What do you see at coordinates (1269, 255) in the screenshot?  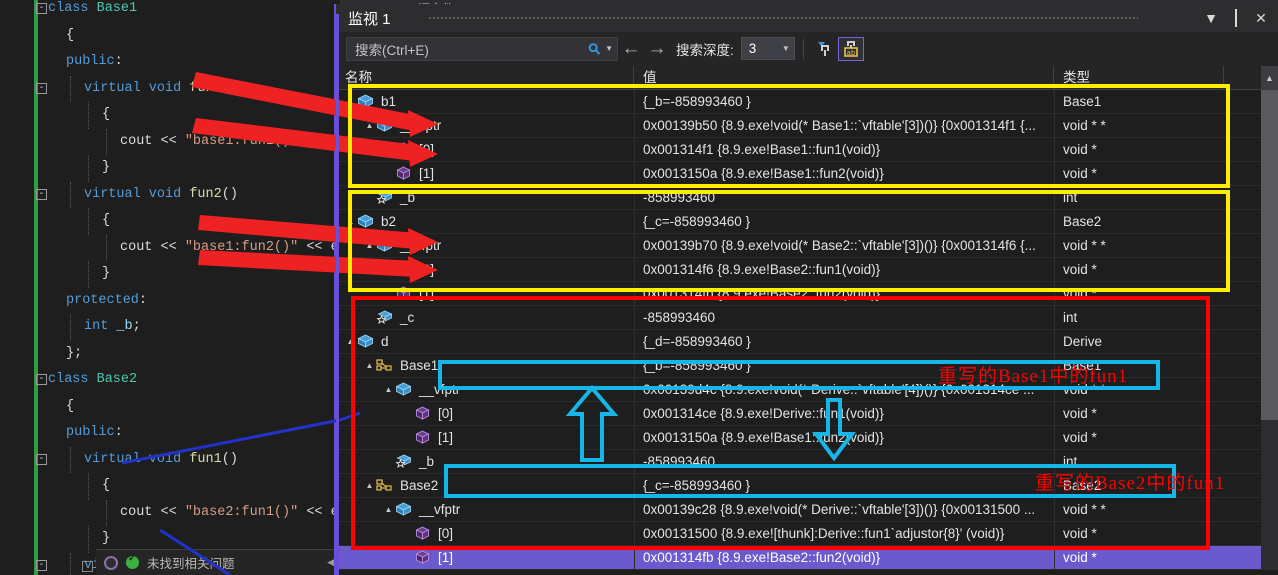 I see `scrollbar-thumb` at bounding box center [1269, 255].